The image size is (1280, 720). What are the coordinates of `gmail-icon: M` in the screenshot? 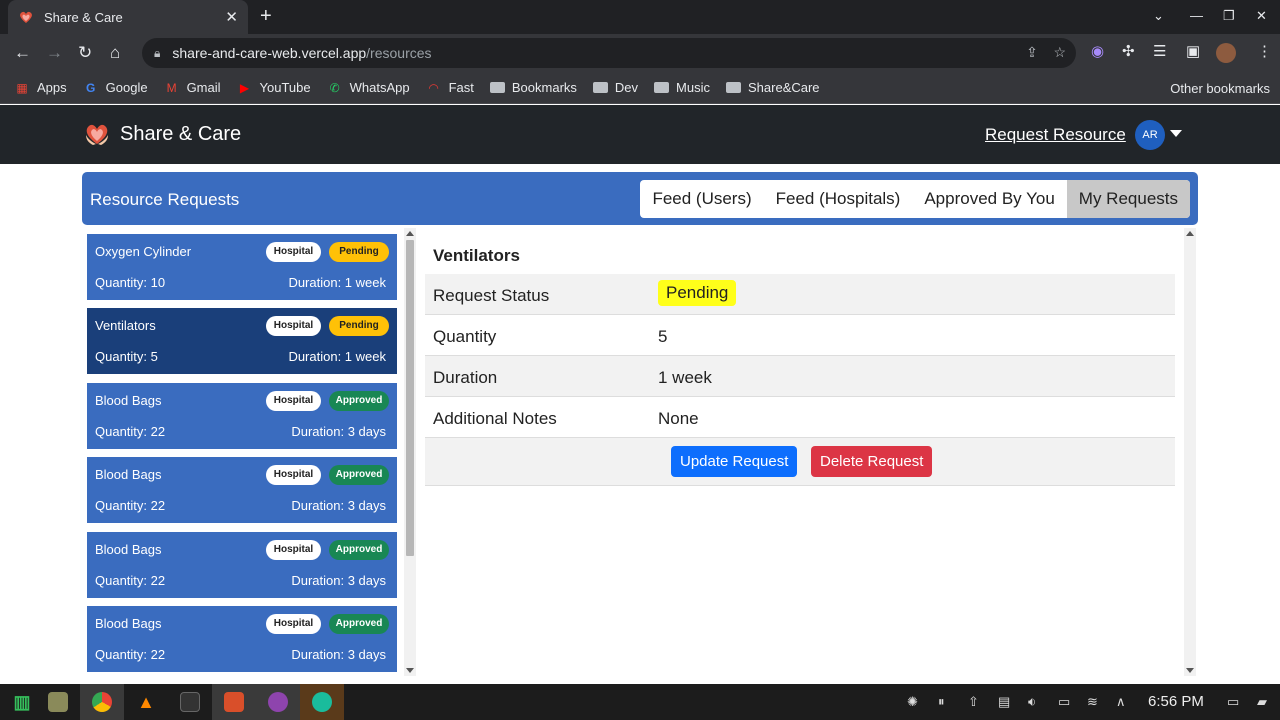 It's located at (171, 87).